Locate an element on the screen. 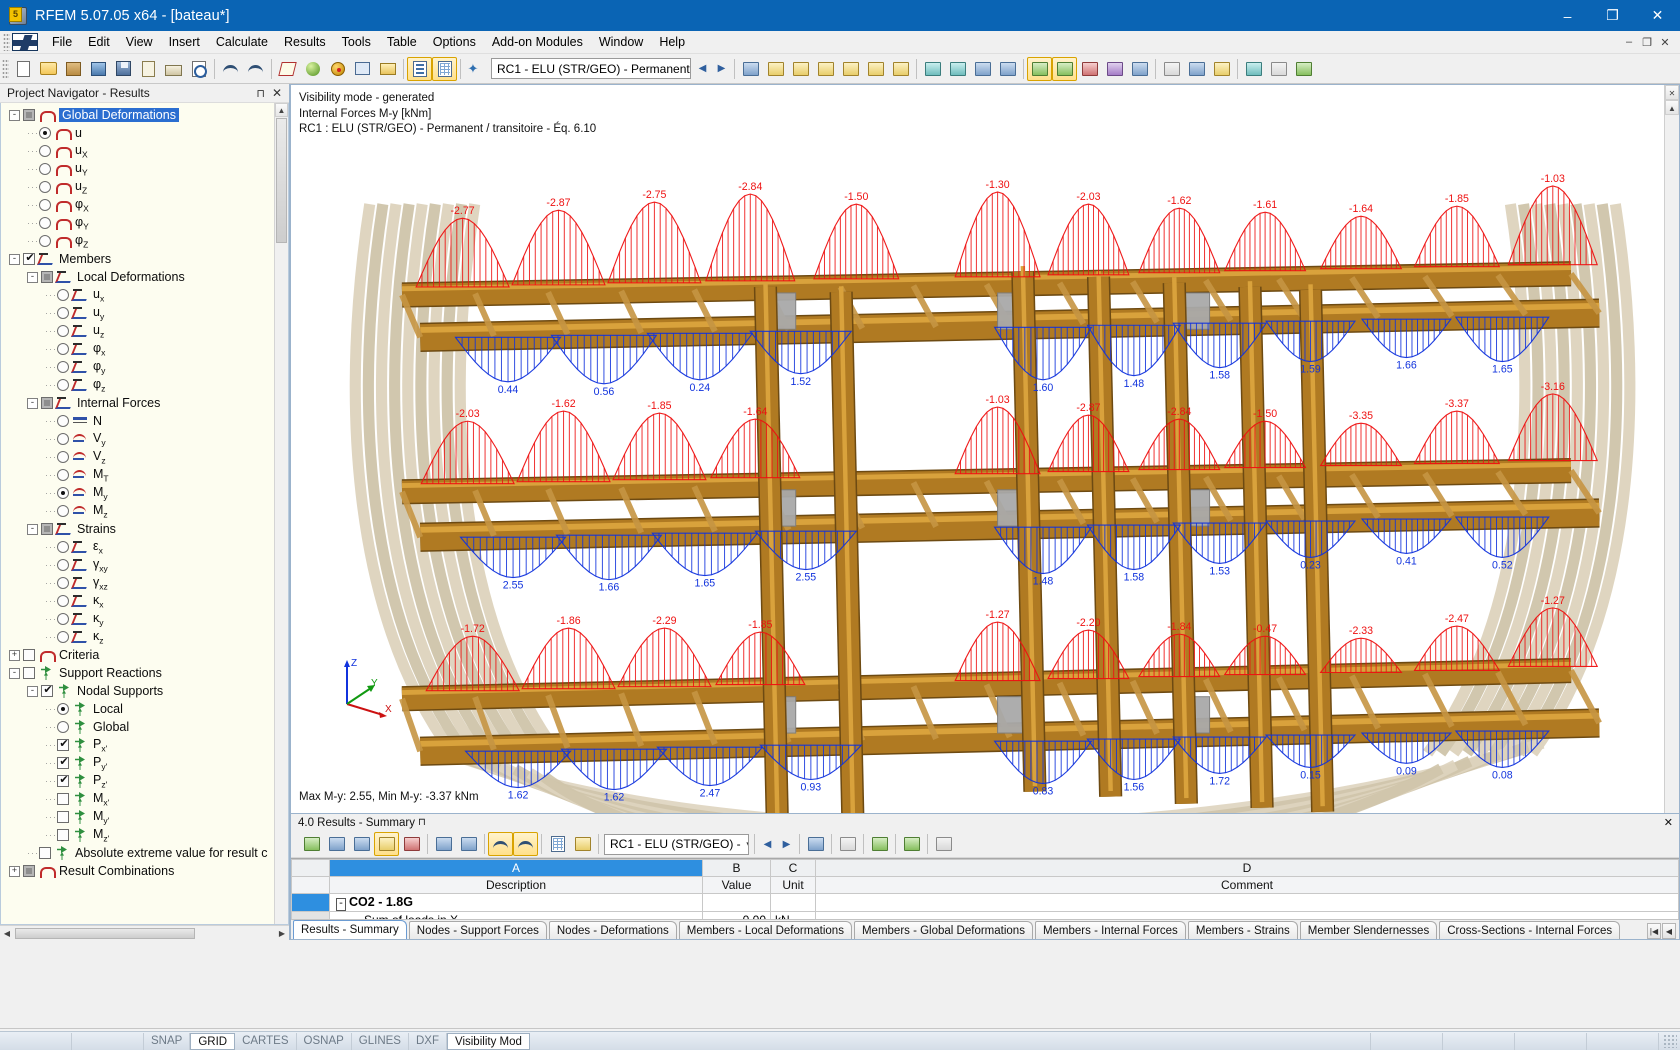 Image resolution: width=1680 pixels, height=1050 pixels. snap-toggle-glines: GLINES is located at coordinates (380, 1041).